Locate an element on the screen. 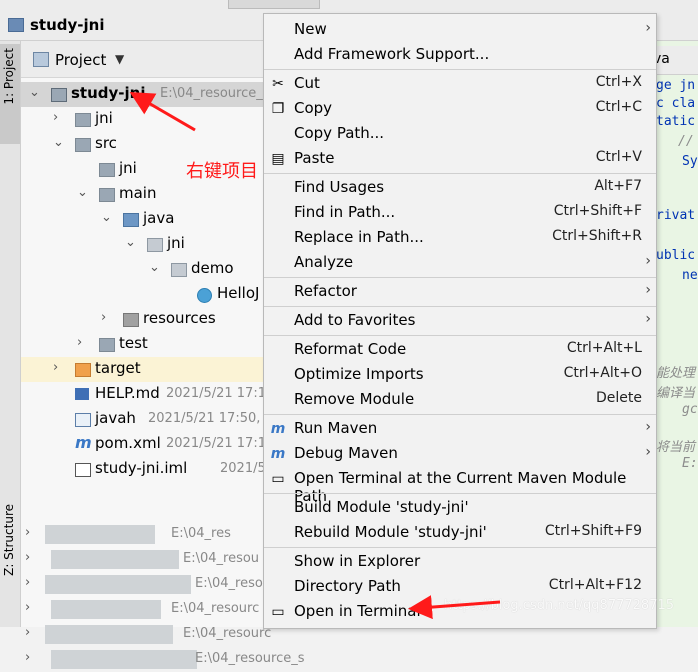  tree-item-meta: E:\04_resource_s is located at coordinates (250, 658).